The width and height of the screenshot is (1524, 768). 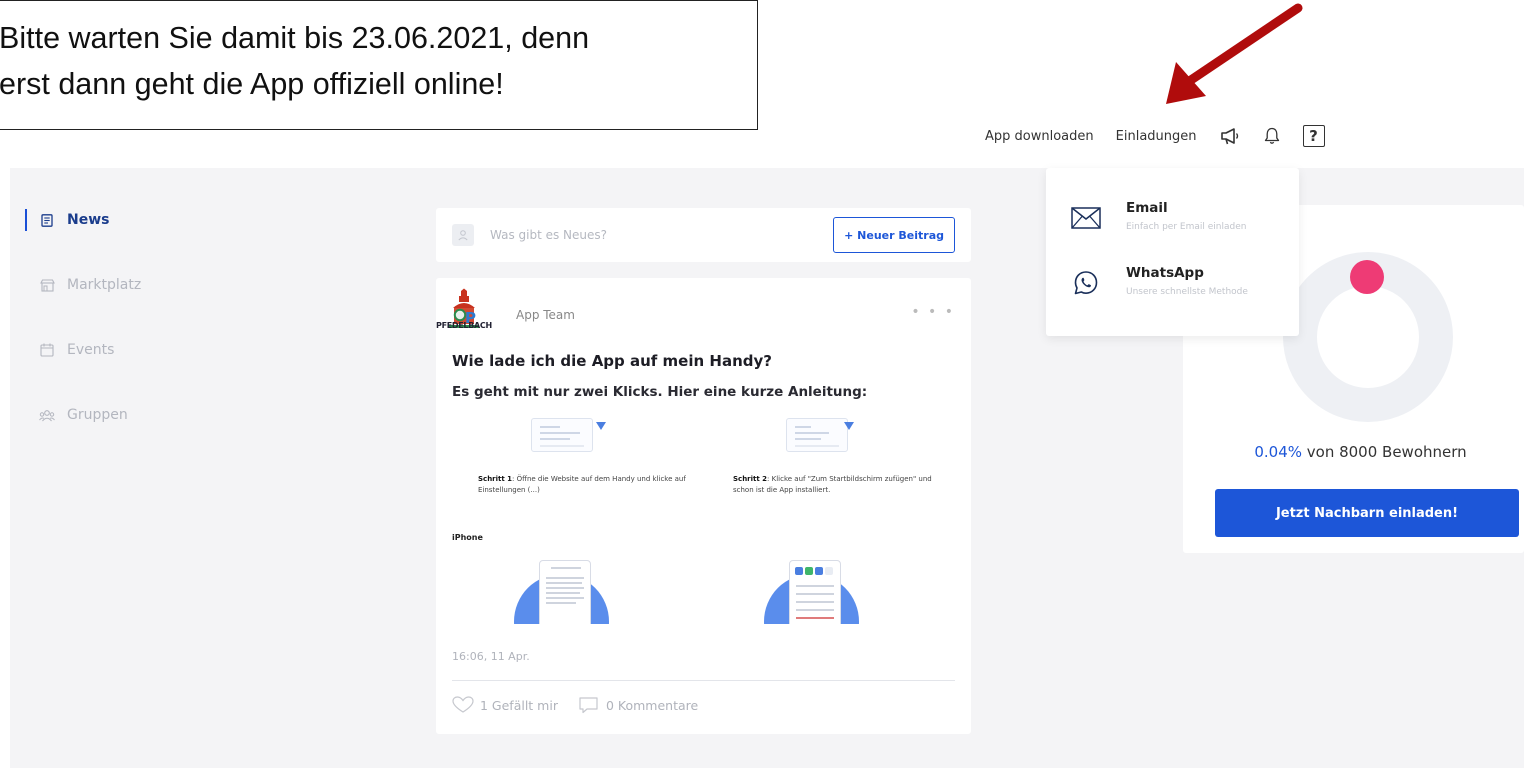 What do you see at coordinates (545, 315) in the screenshot?
I see `post-author: App Team` at bounding box center [545, 315].